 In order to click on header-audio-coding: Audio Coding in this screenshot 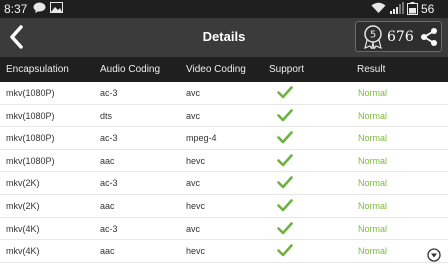, I will do `click(130, 69)`.